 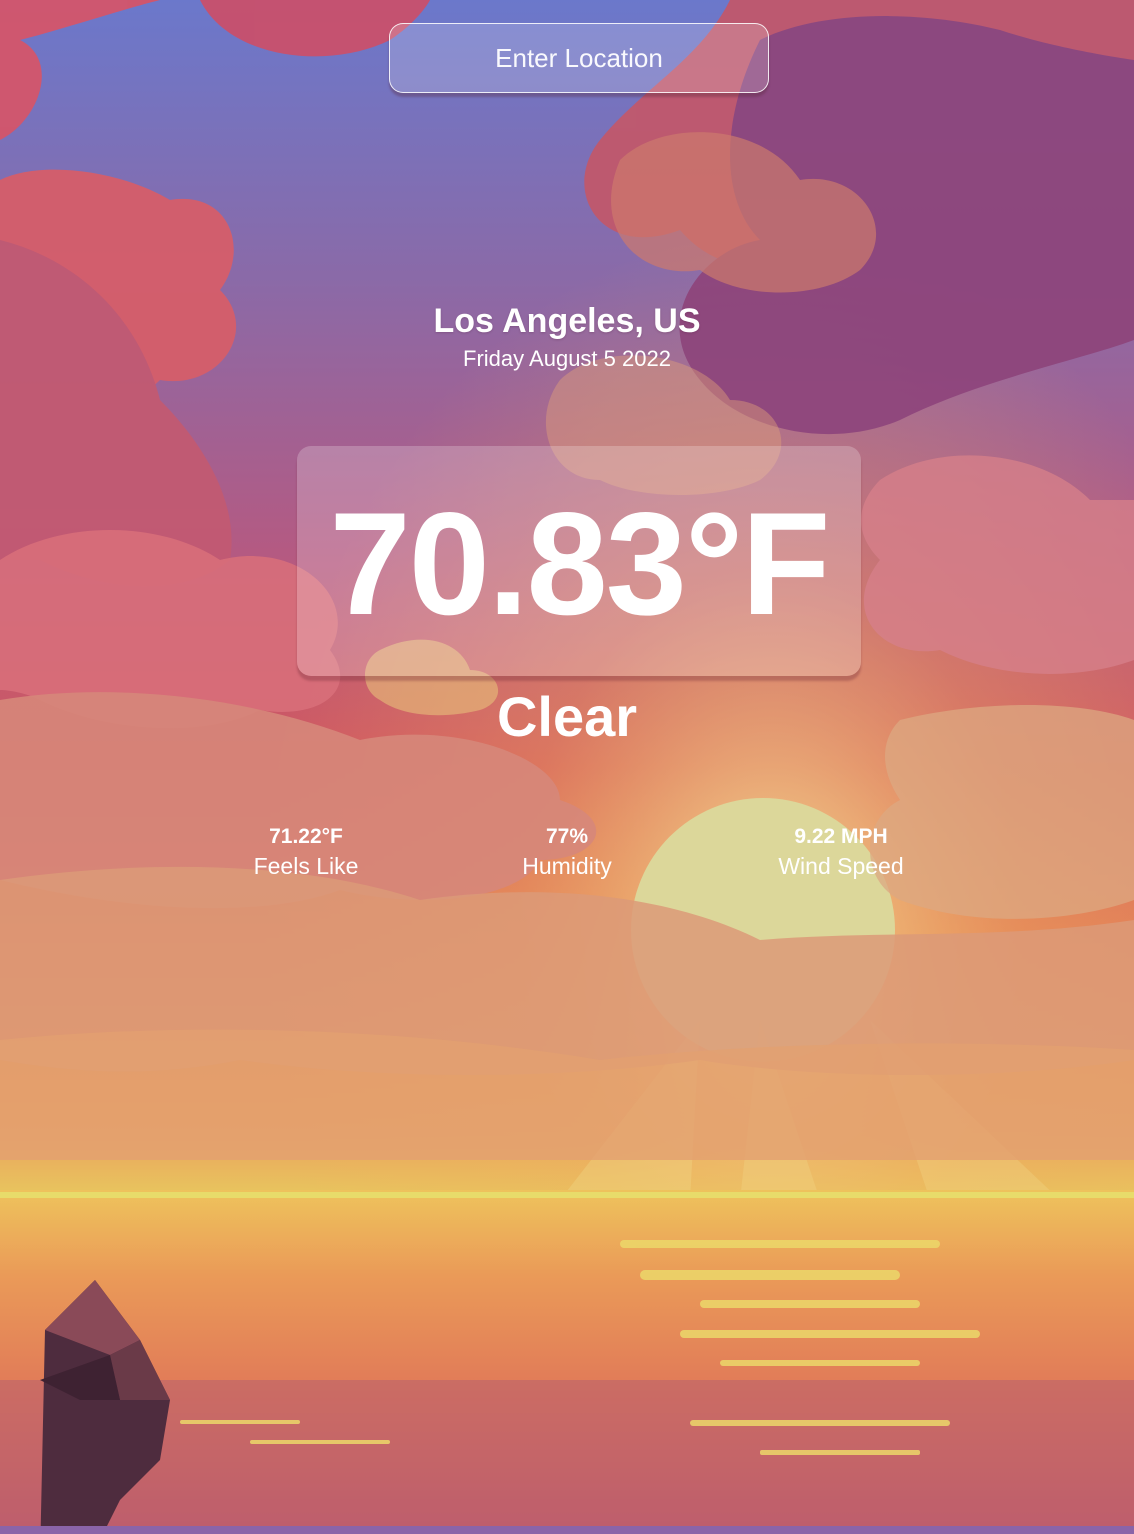 I want to click on humidity-stat: 77% Humidity, so click(x=567, y=852).